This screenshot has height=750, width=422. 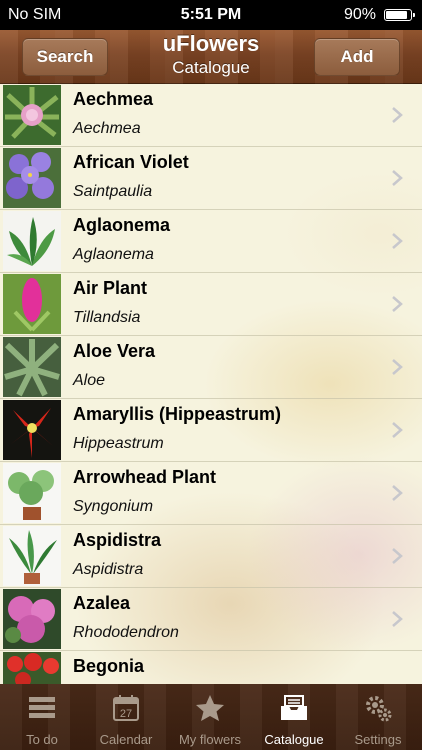 I want to click on catalogue-tray-icon, so click(x=294, y=707).